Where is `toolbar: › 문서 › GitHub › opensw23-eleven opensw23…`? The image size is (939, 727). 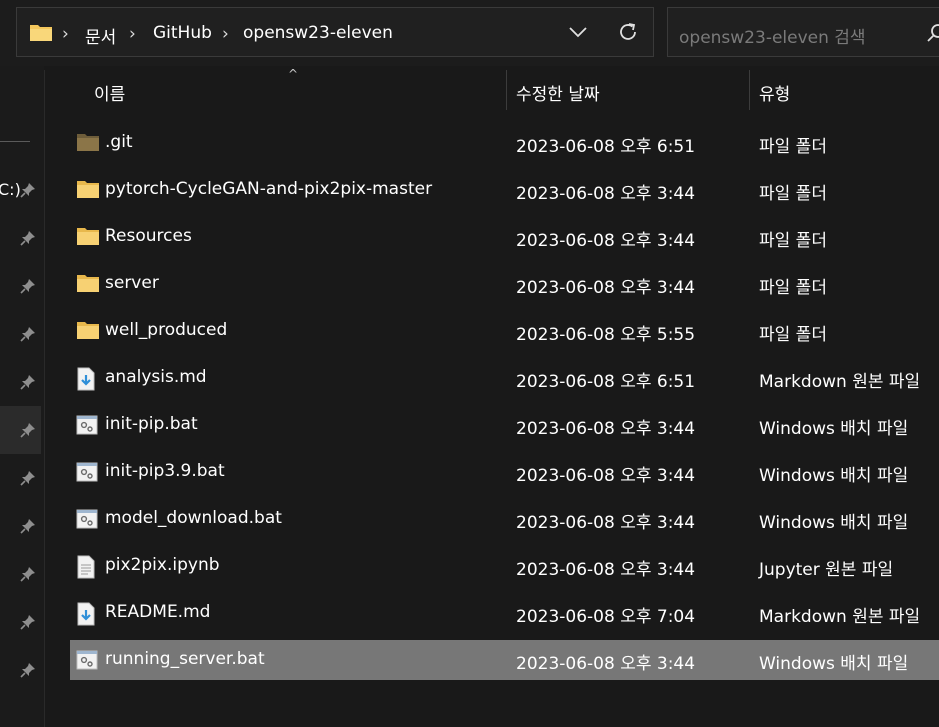 toolbar: › 문서 › GitHub › opensw23-eleven opensw23… is located at coordinates (469, 33).